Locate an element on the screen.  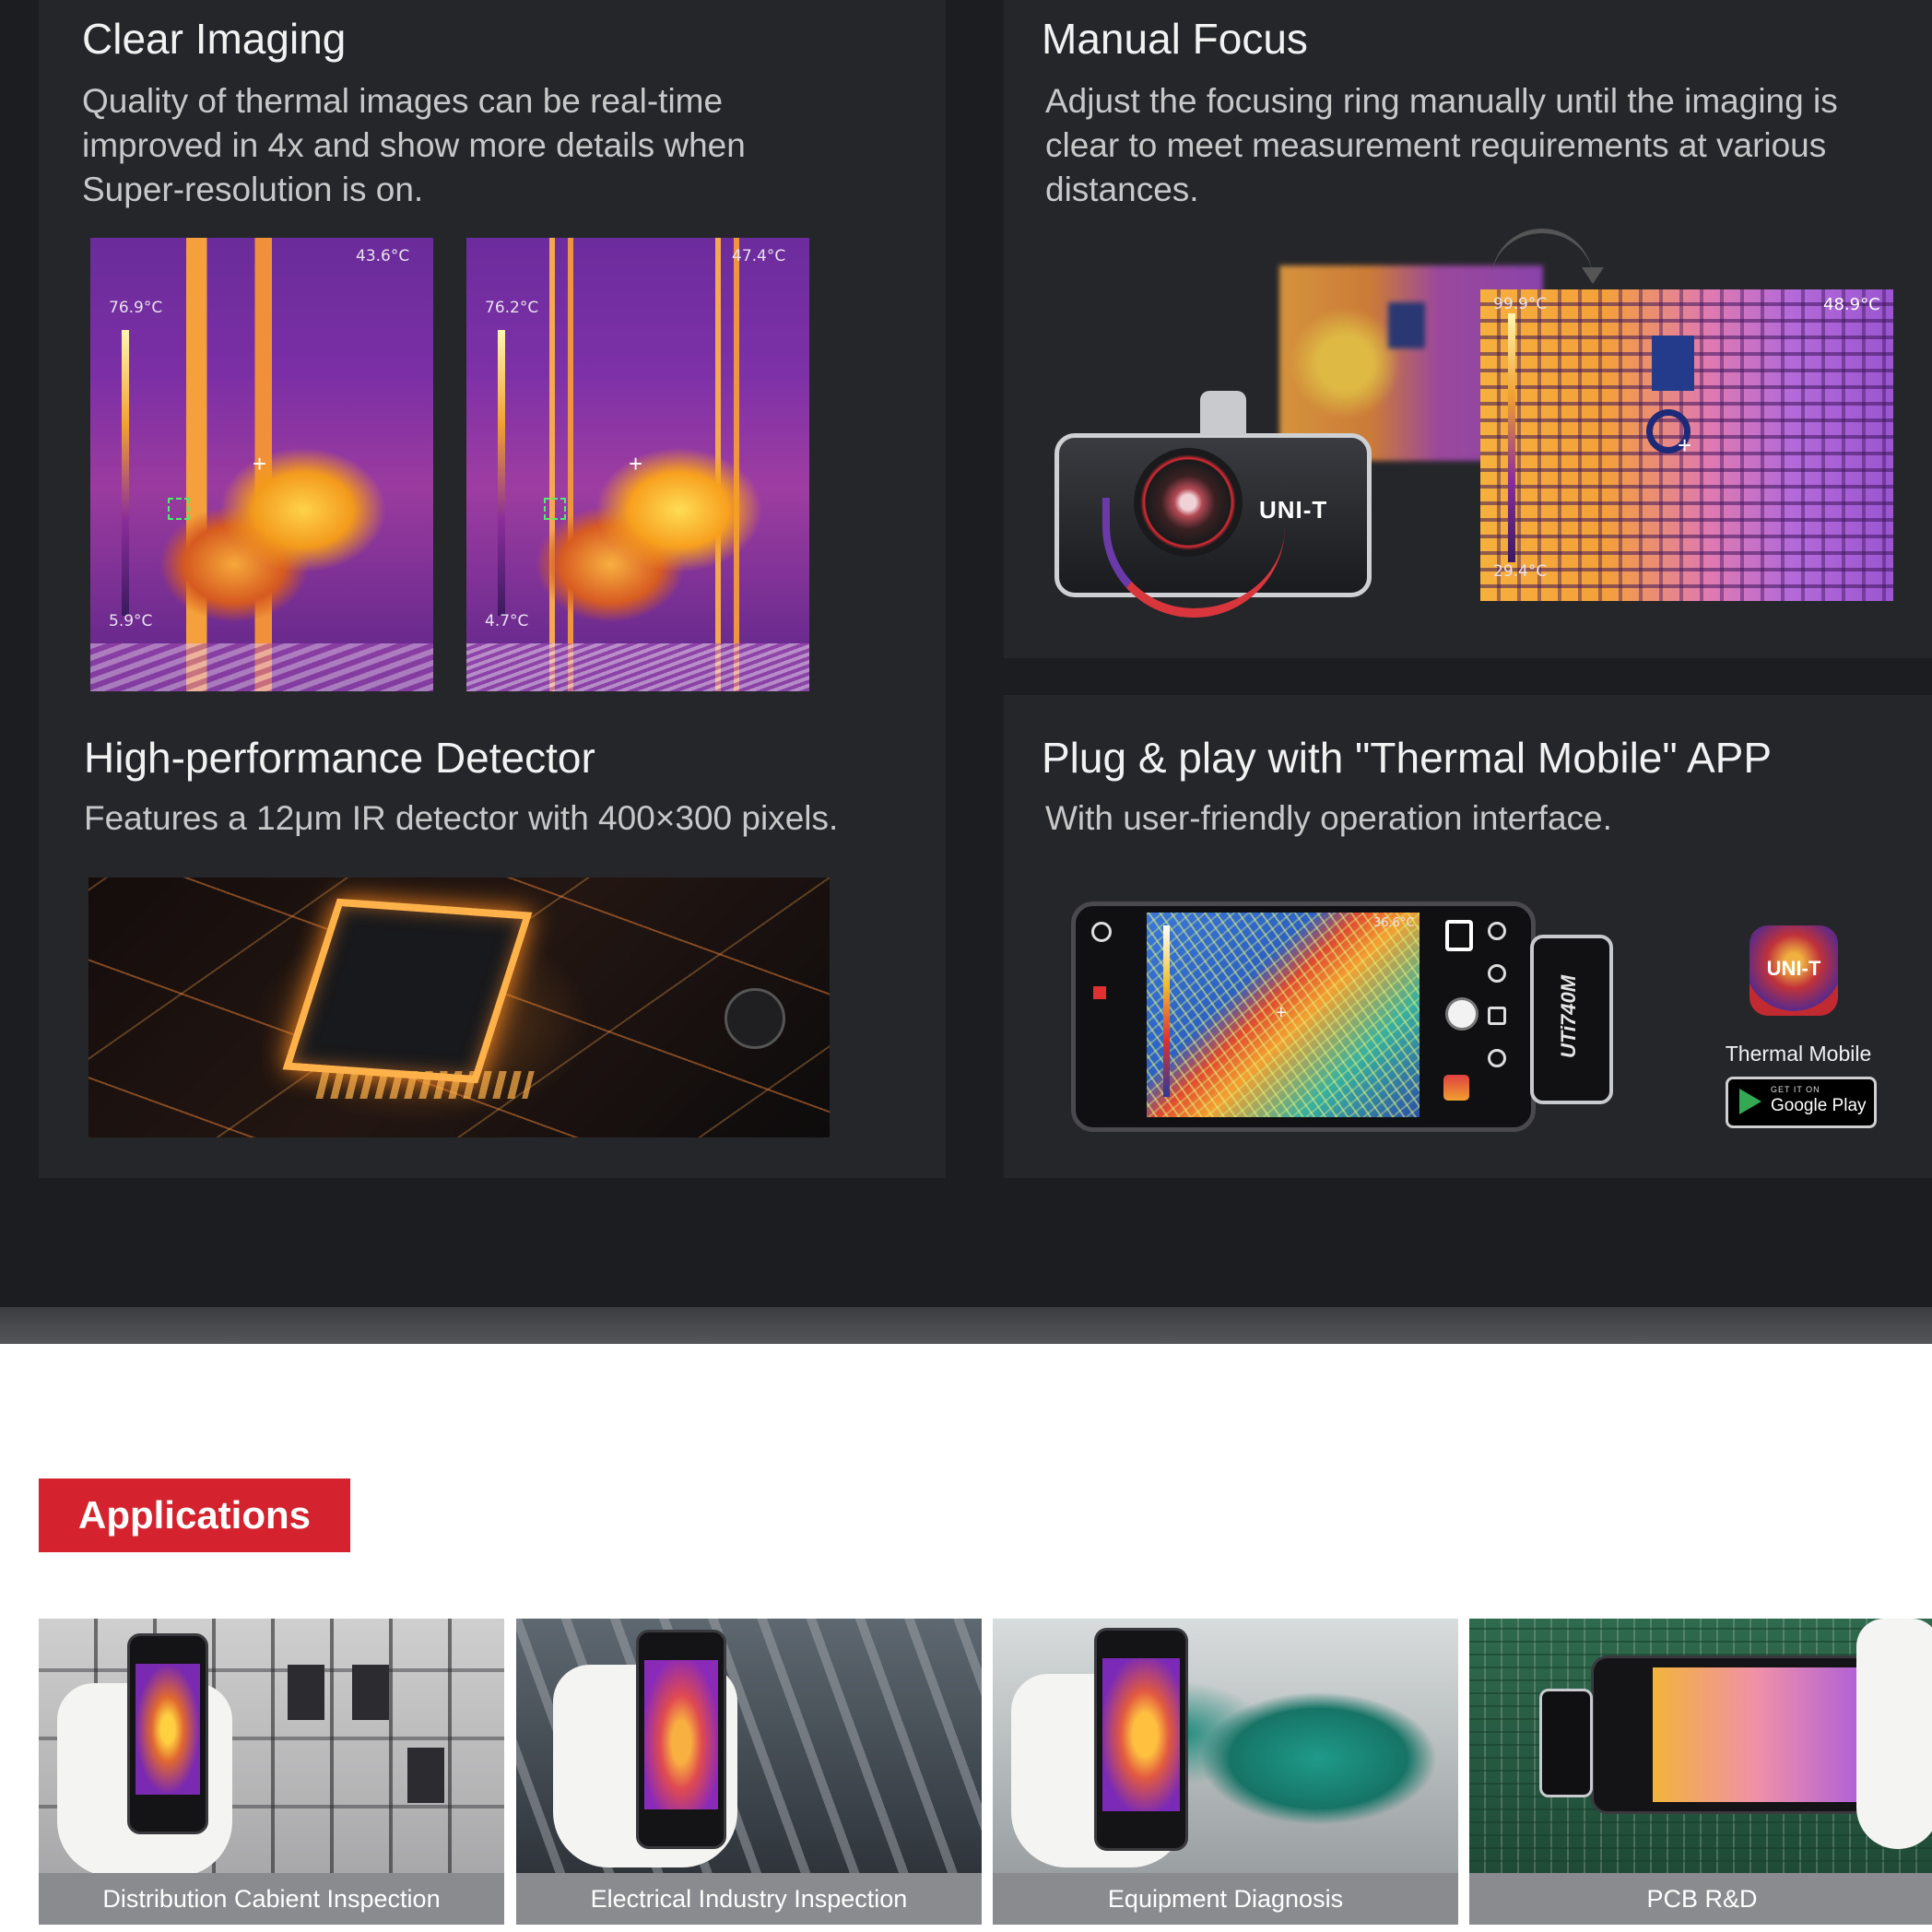
app-icon-logo: UNI-T is located at coordinates (1793, 968).